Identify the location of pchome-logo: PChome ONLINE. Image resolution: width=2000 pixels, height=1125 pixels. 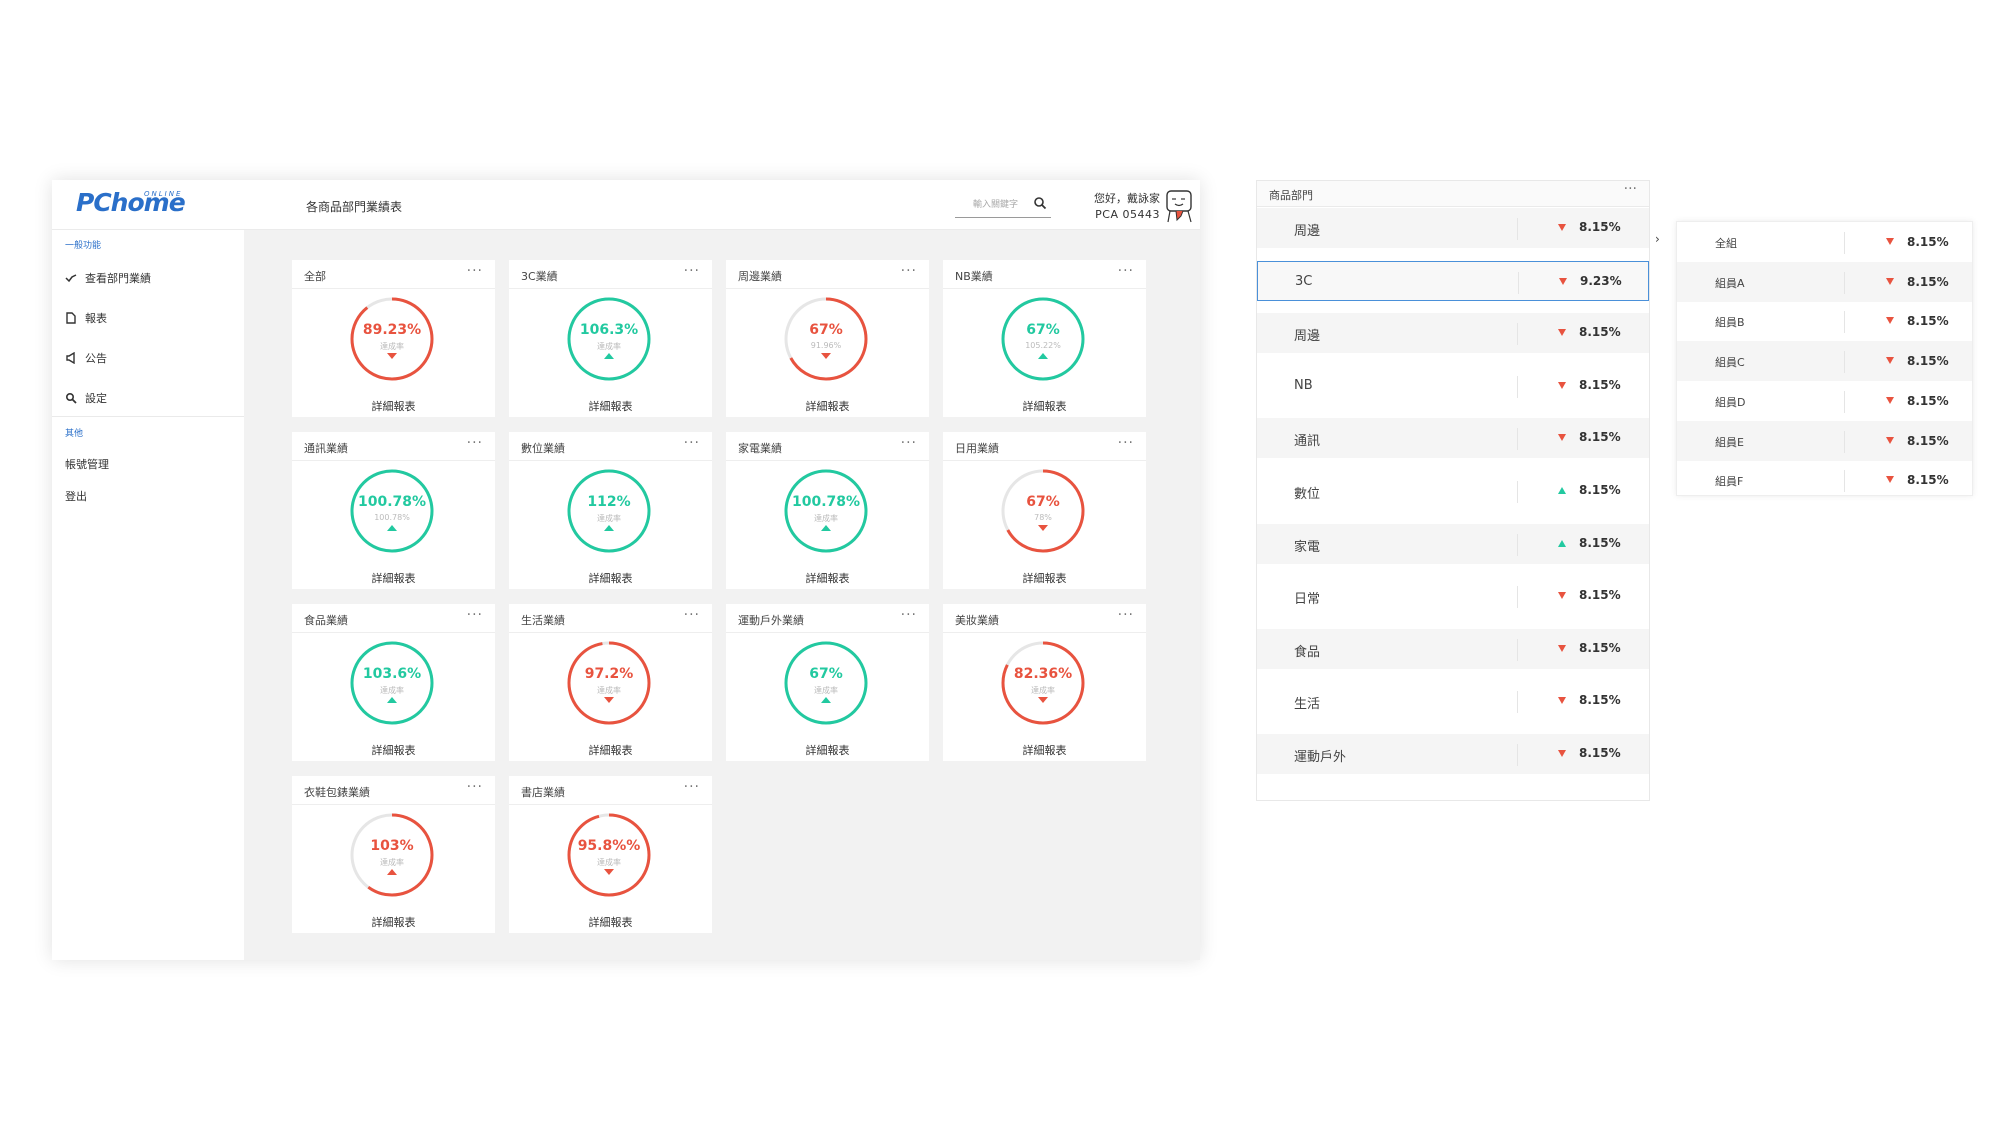
(131, 206).